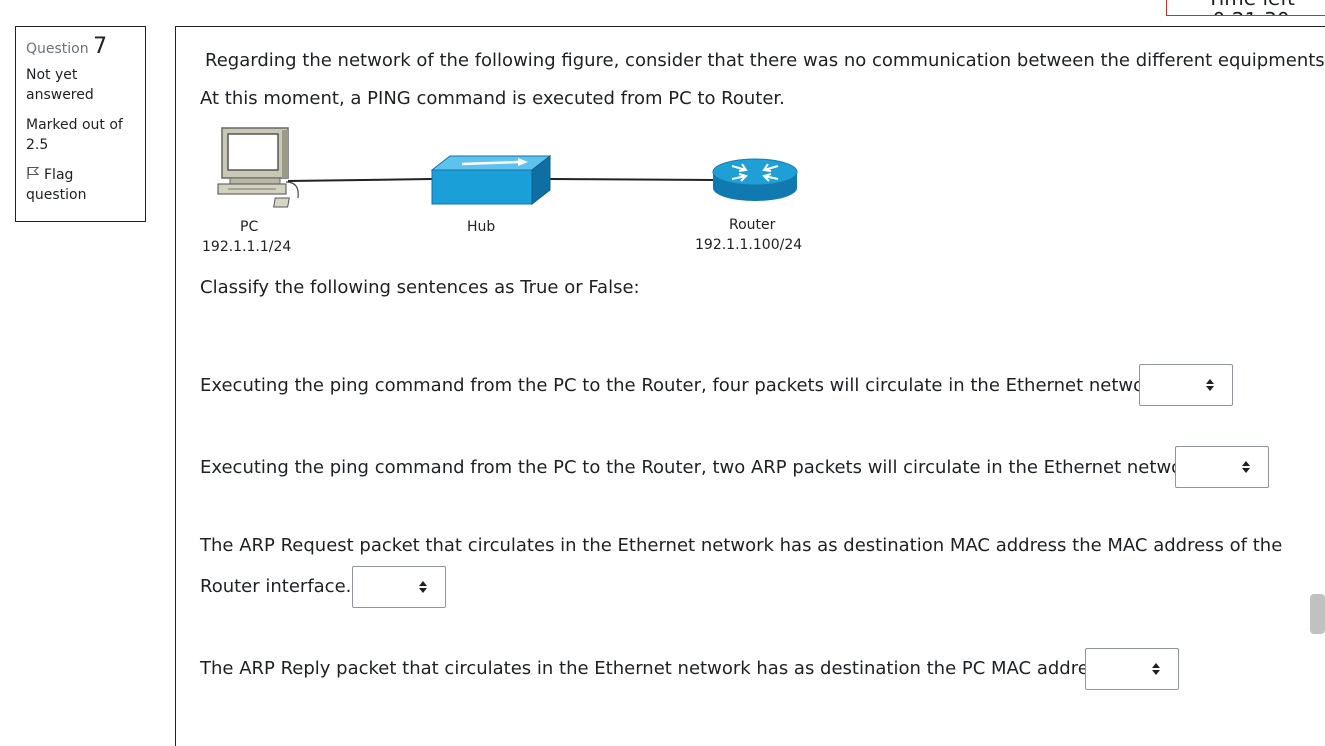 The image size is (1325, 746). Describe the element at coordinates (100, 46) in the screenshot. I see `question-number: 7` at that location.